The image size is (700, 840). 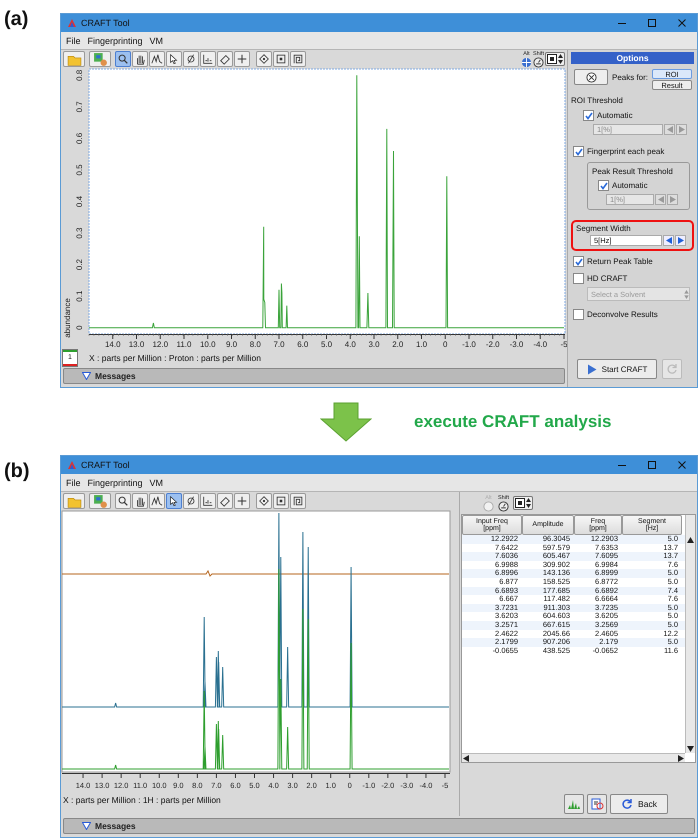 I want to click on close-icon, so click(x=682, y=23).